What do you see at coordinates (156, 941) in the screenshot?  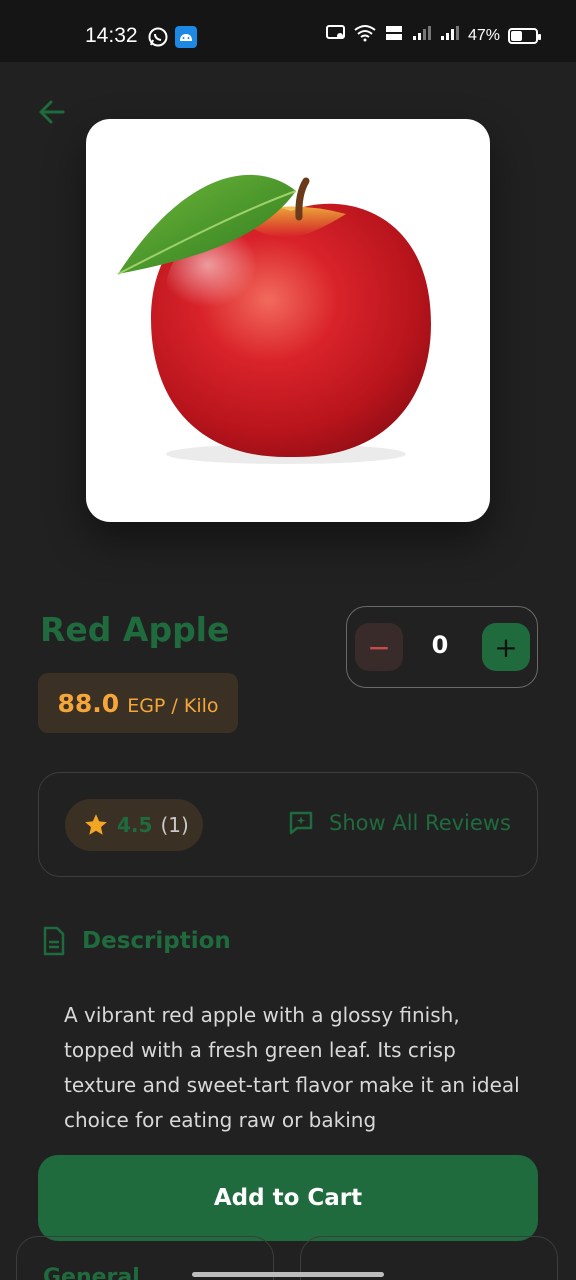 I see `description-title: Description` at bounding box center [156, 941].